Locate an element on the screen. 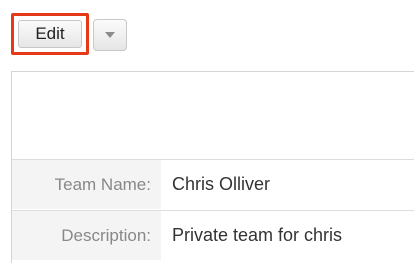  chevron-down-icon is located at coordinates (110, 35).